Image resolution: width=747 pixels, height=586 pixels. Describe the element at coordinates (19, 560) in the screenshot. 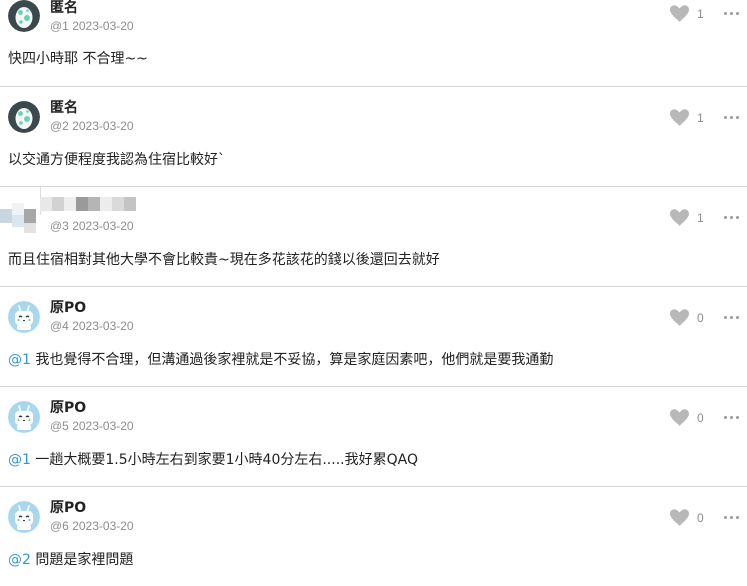

I see `mention-link: @2` at that location.